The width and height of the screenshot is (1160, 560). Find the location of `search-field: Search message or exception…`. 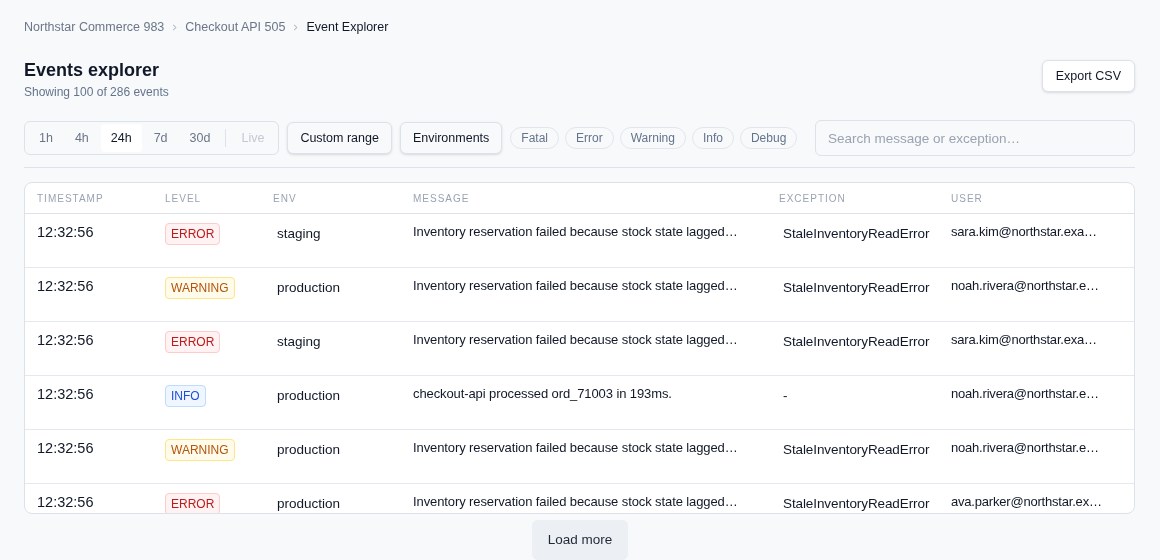

search-field: Search message or exception… is located at coordinates (975, 138).